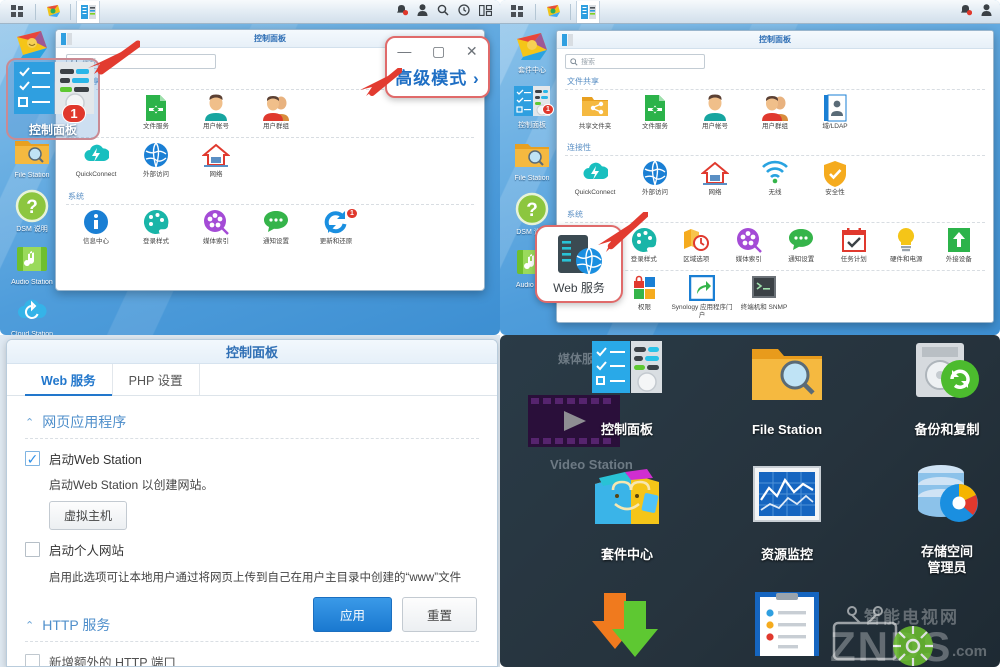 The width and height of the screenshot is (1000, 667). Describe the element at coordinates (32, 265) in the screenshot. I see `sidebar-item-audio-station: Audio Station` at that location.